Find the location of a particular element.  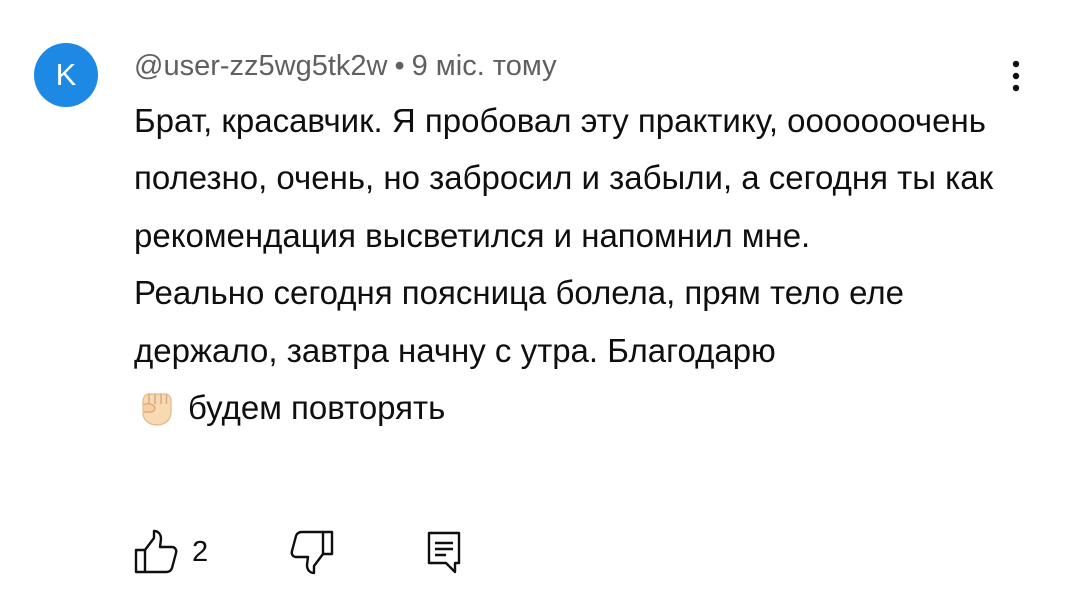

comment-closing-line: будем повторять is located at coordinates (584, 407).